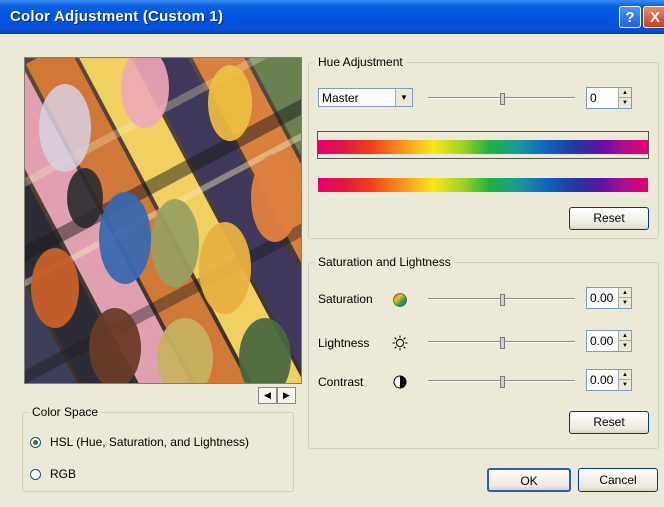 This screenshot has height=507, width=664. Describe the element at coordinates (593, 98) in the screenshot. I see `hue-value: 0` at that location.